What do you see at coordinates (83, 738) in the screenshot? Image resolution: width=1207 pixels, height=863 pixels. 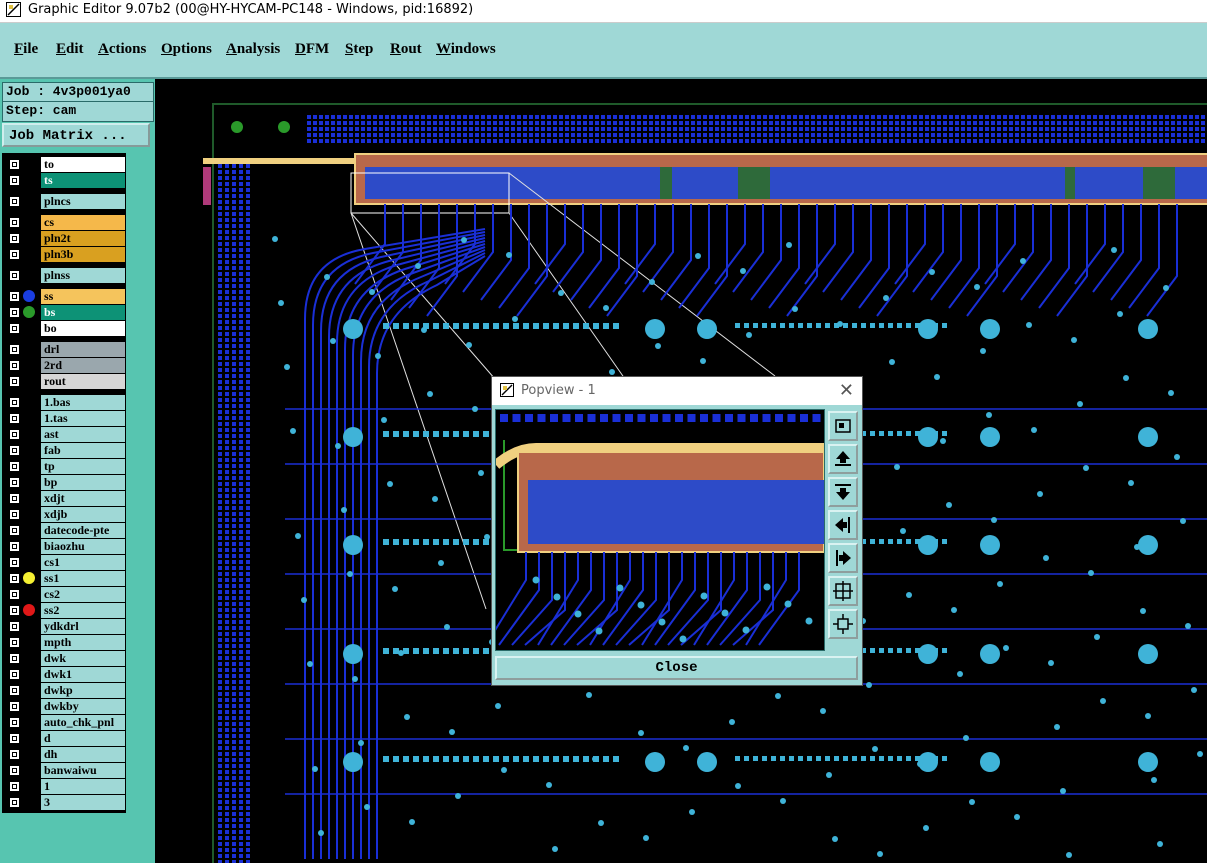 I see `layer-name: d` at bounding box center [83, 738].